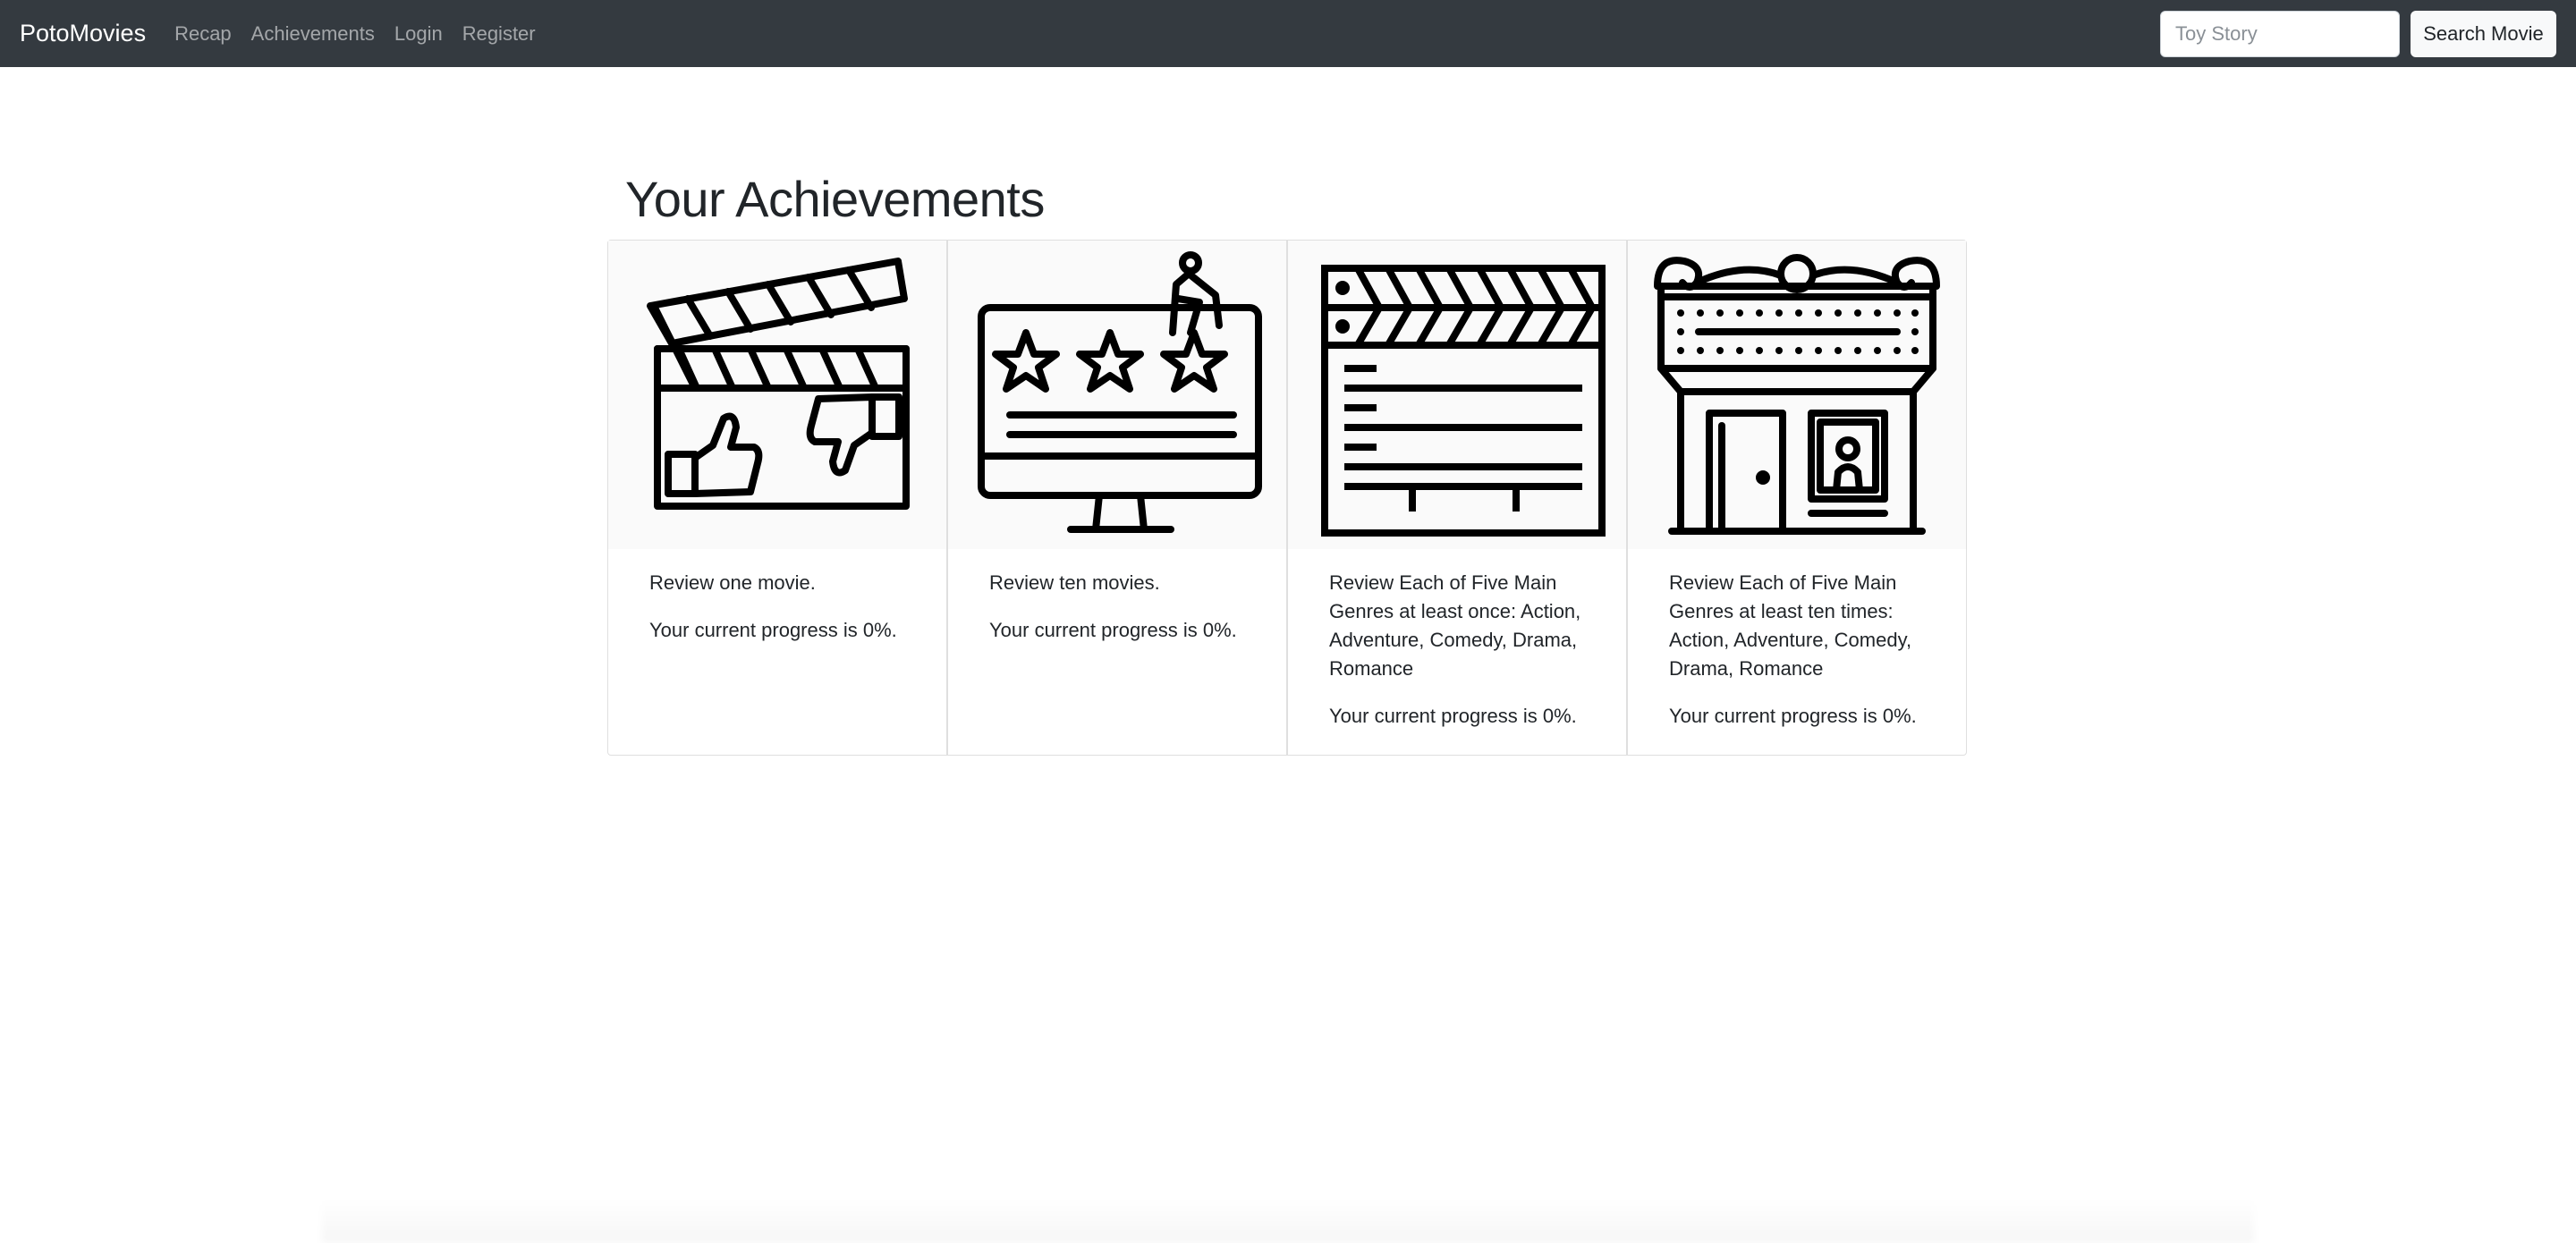  I want to click on clapperboard-list-icon, so click(1463, 400).